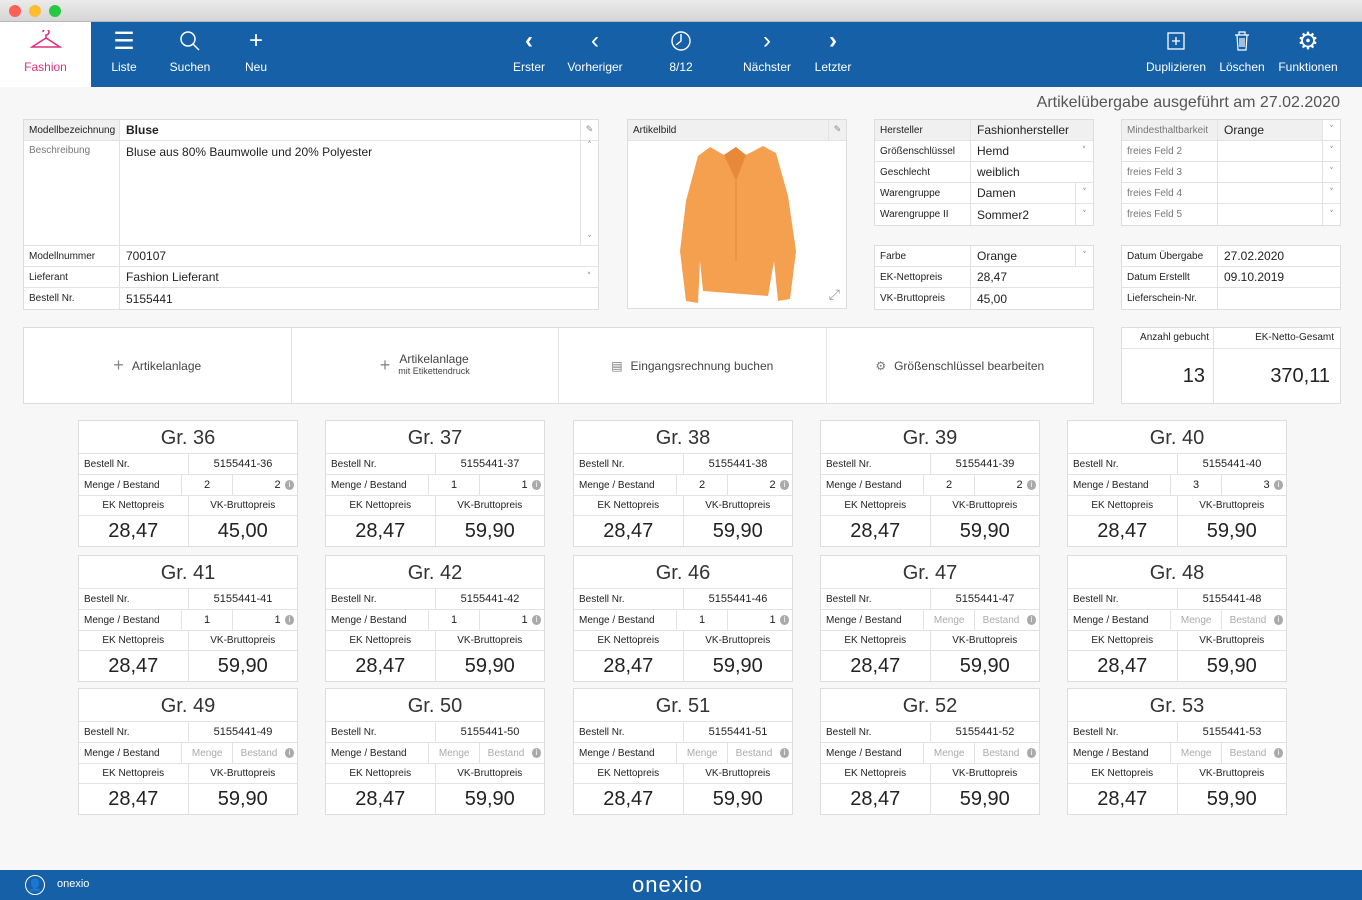 This screenshot has width=1362, height=900. I want to click on edit-icon: ✎, so click(589, 130).